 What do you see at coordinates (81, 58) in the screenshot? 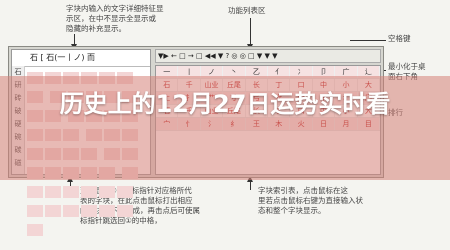
I see `character-detail-header: 石 [ 石(一丨ノ) 而` at bounding box center [81, 58].